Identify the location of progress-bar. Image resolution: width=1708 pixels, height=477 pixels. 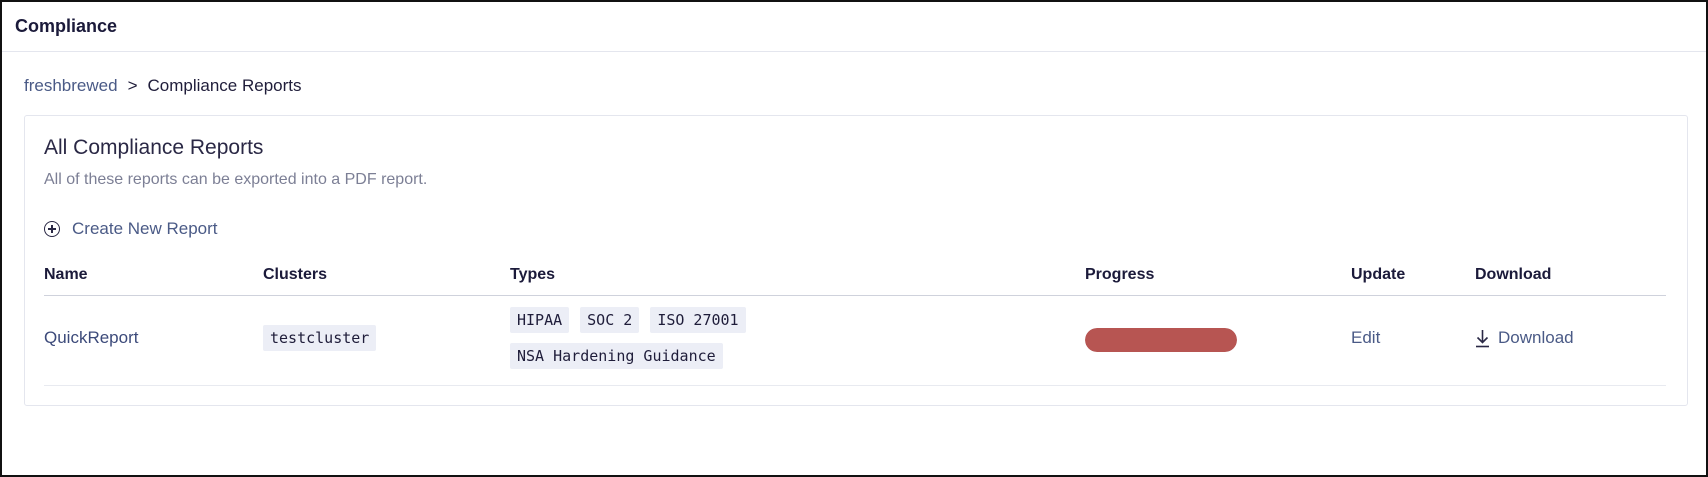
(1161, 340).